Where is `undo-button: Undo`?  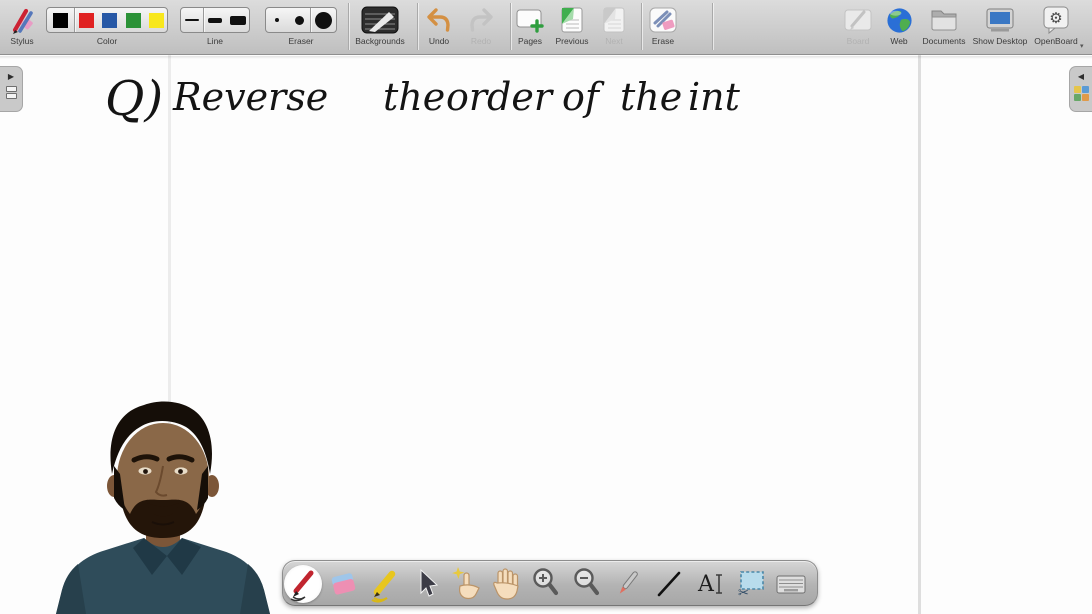
undo-button: Undo is located at coordinates (439, 27).